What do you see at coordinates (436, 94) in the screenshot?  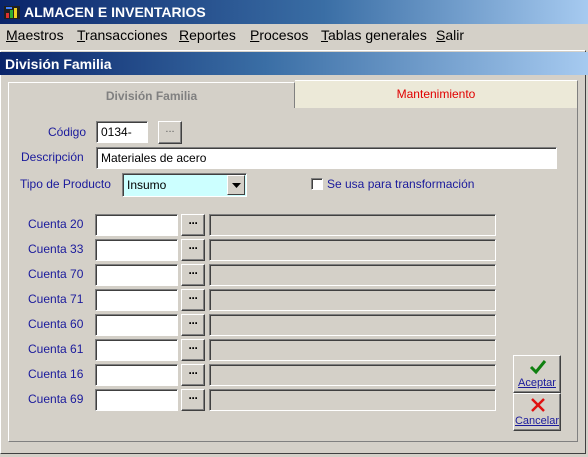 I see `tab-mantenimiento: Mantenimiento` at bounding box center [436, 94].